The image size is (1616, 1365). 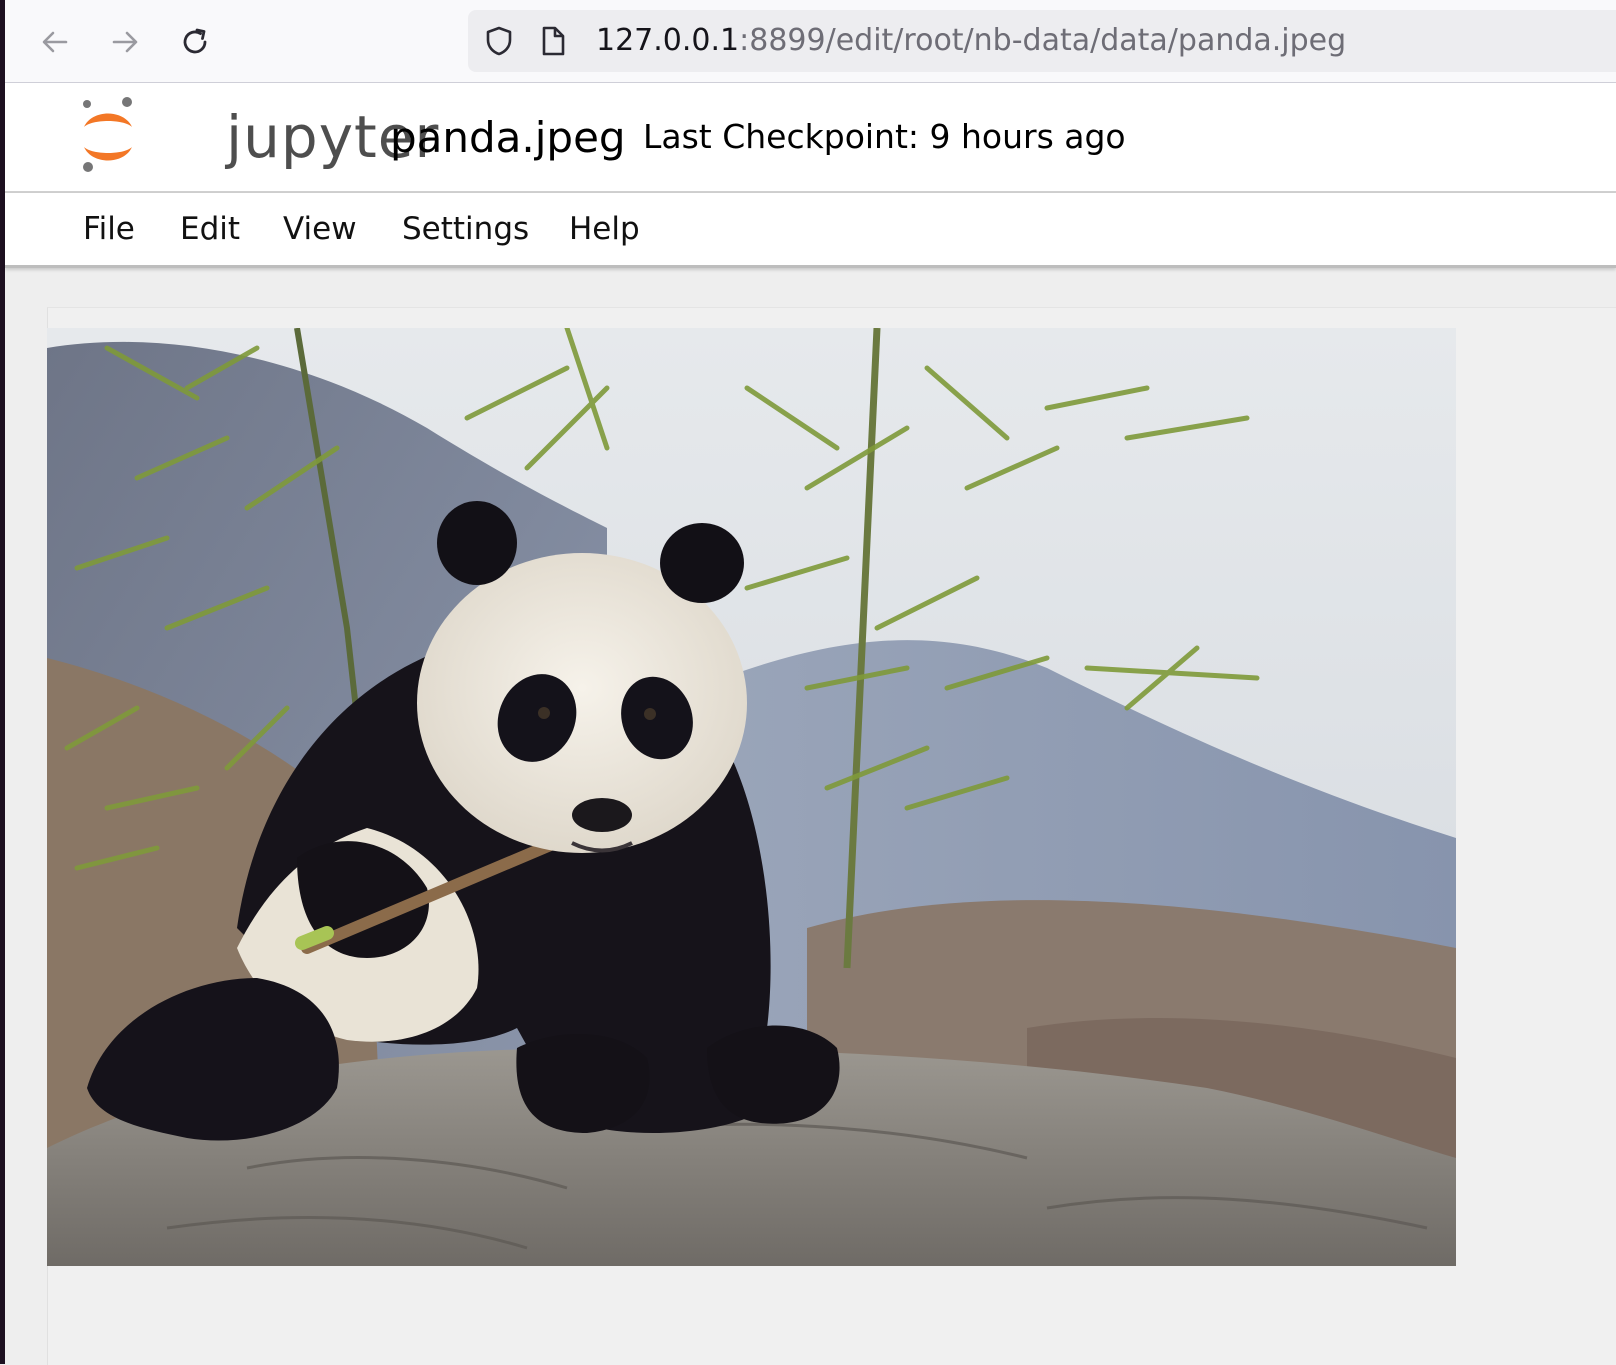 I want to click on menu-view: View, so click(x=320, y=229).